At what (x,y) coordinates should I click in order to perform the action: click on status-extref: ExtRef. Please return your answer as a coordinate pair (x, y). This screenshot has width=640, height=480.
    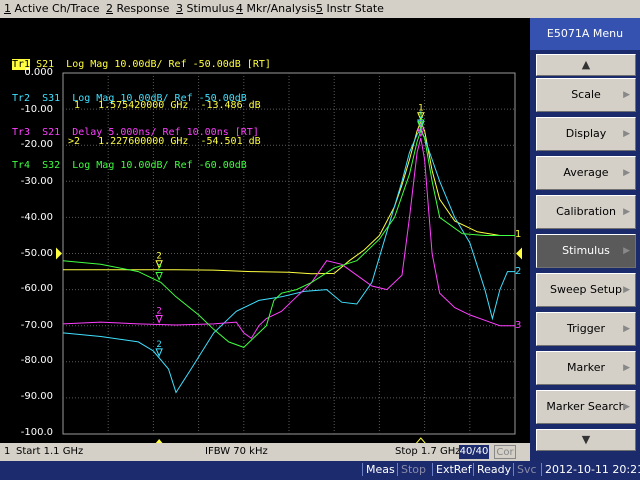
    Looking at the image, I should click on (453, 469).